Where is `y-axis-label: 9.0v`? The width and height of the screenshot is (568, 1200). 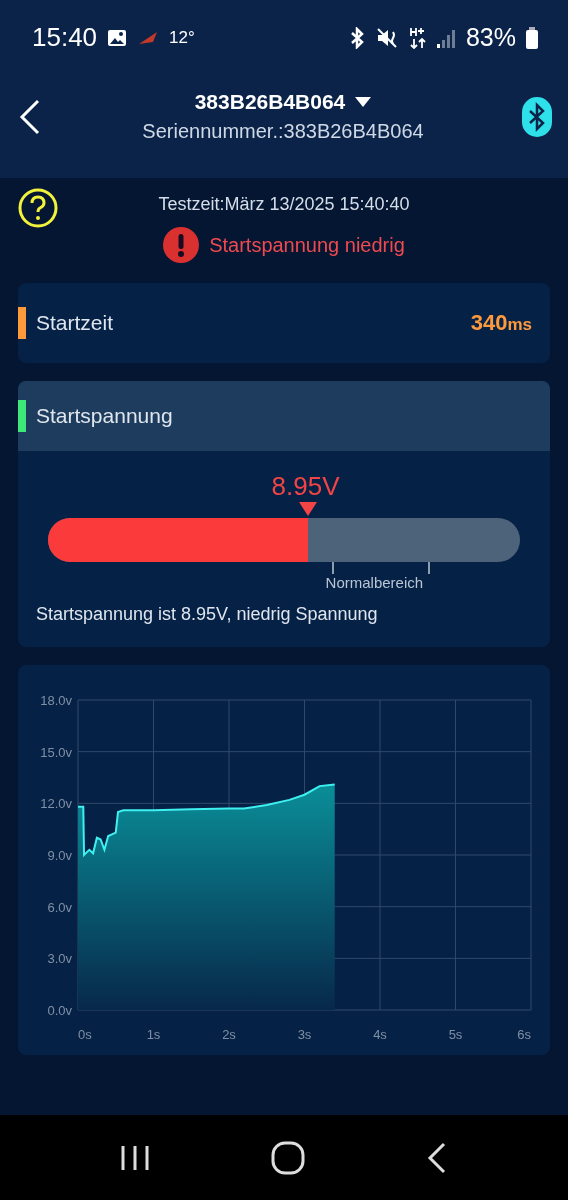 y-axis-label: 9.0v is located at coordinates (59, 855).